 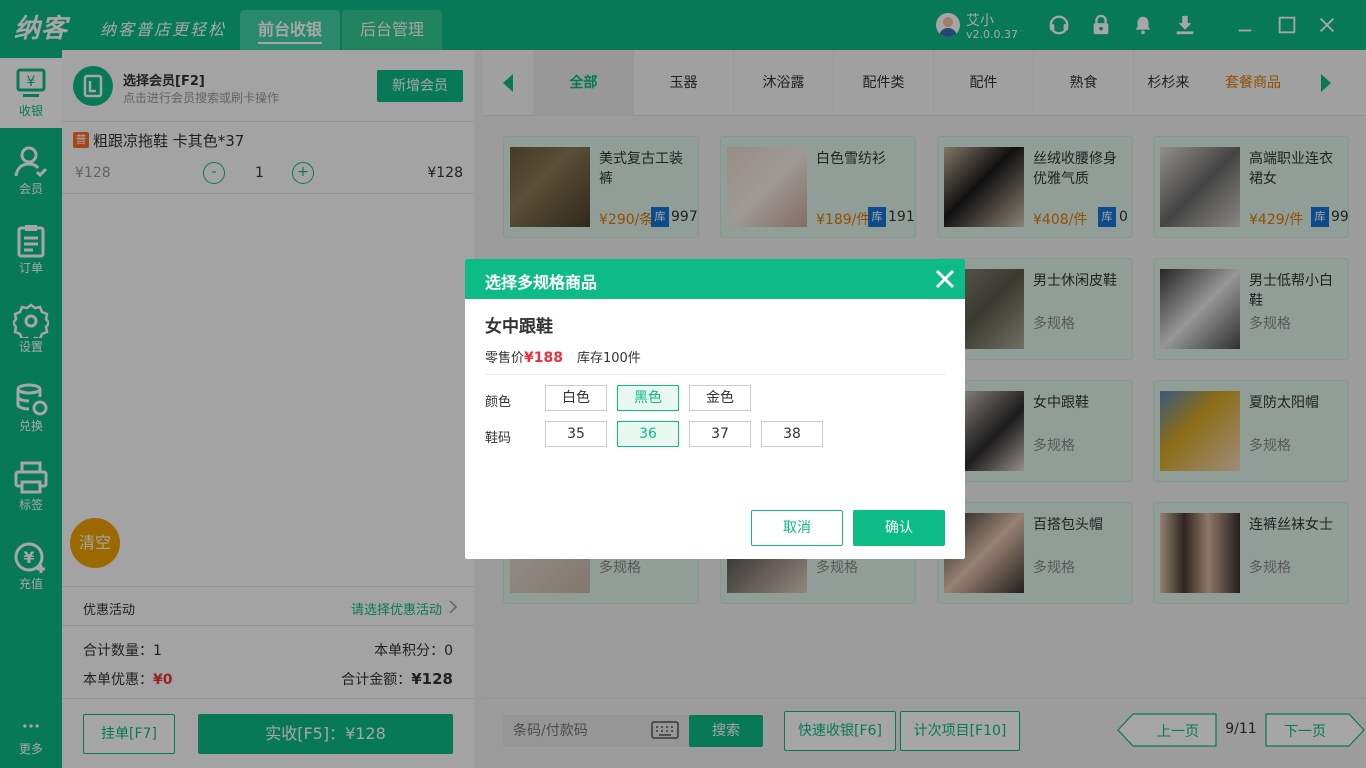 I want to click on divider, so click(x=715, y=374).